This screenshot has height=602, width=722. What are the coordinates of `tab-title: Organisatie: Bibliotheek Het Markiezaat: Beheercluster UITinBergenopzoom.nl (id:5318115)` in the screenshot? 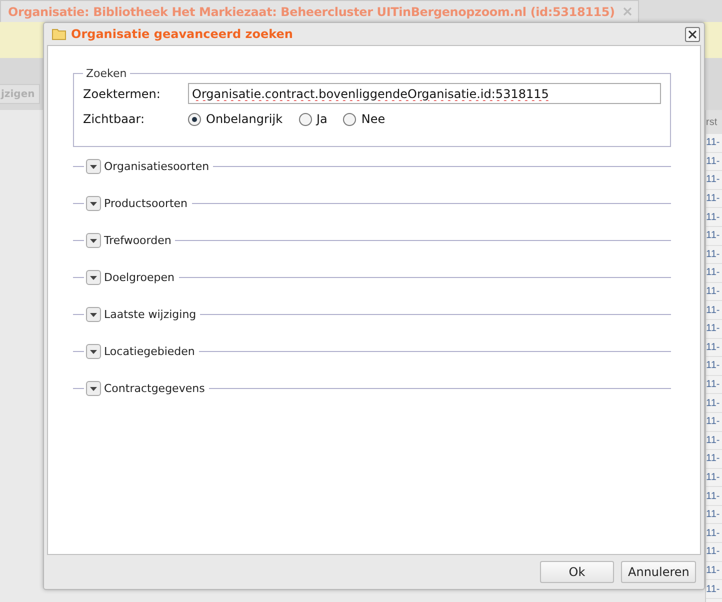 It's located at (311, 11).